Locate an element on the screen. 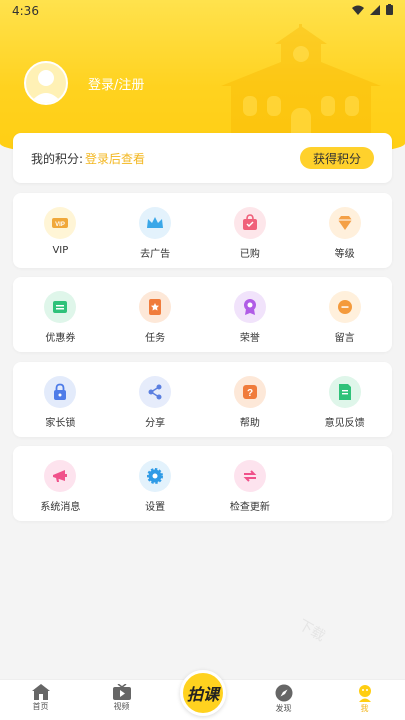 The height and width of the screenshot is (720, 405). refresh-icon is located at coordinates (249, 476).